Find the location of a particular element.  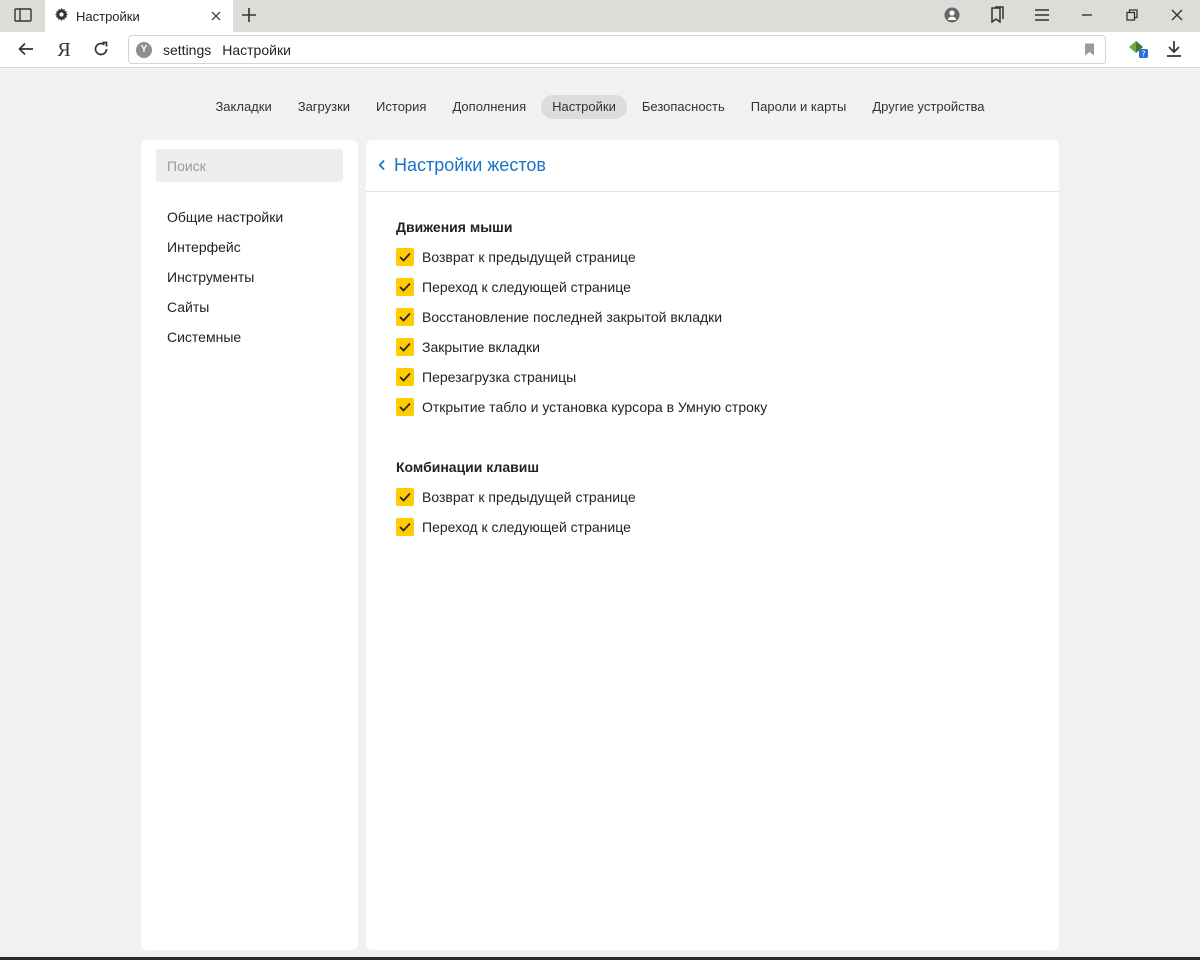

sidebar-panel-icon is located at coordinates (22, 16).